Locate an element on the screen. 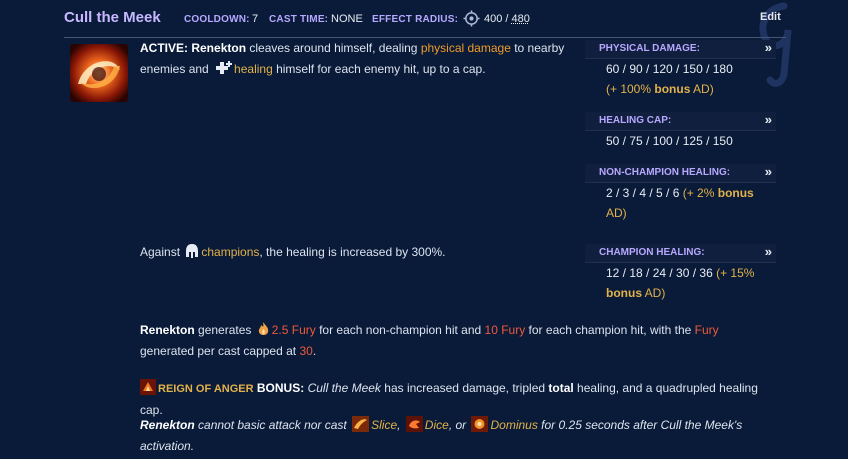 Image resolution: width=848 pixels, height=459 pixels. dominus-icon is located at coordinates (480, 424).